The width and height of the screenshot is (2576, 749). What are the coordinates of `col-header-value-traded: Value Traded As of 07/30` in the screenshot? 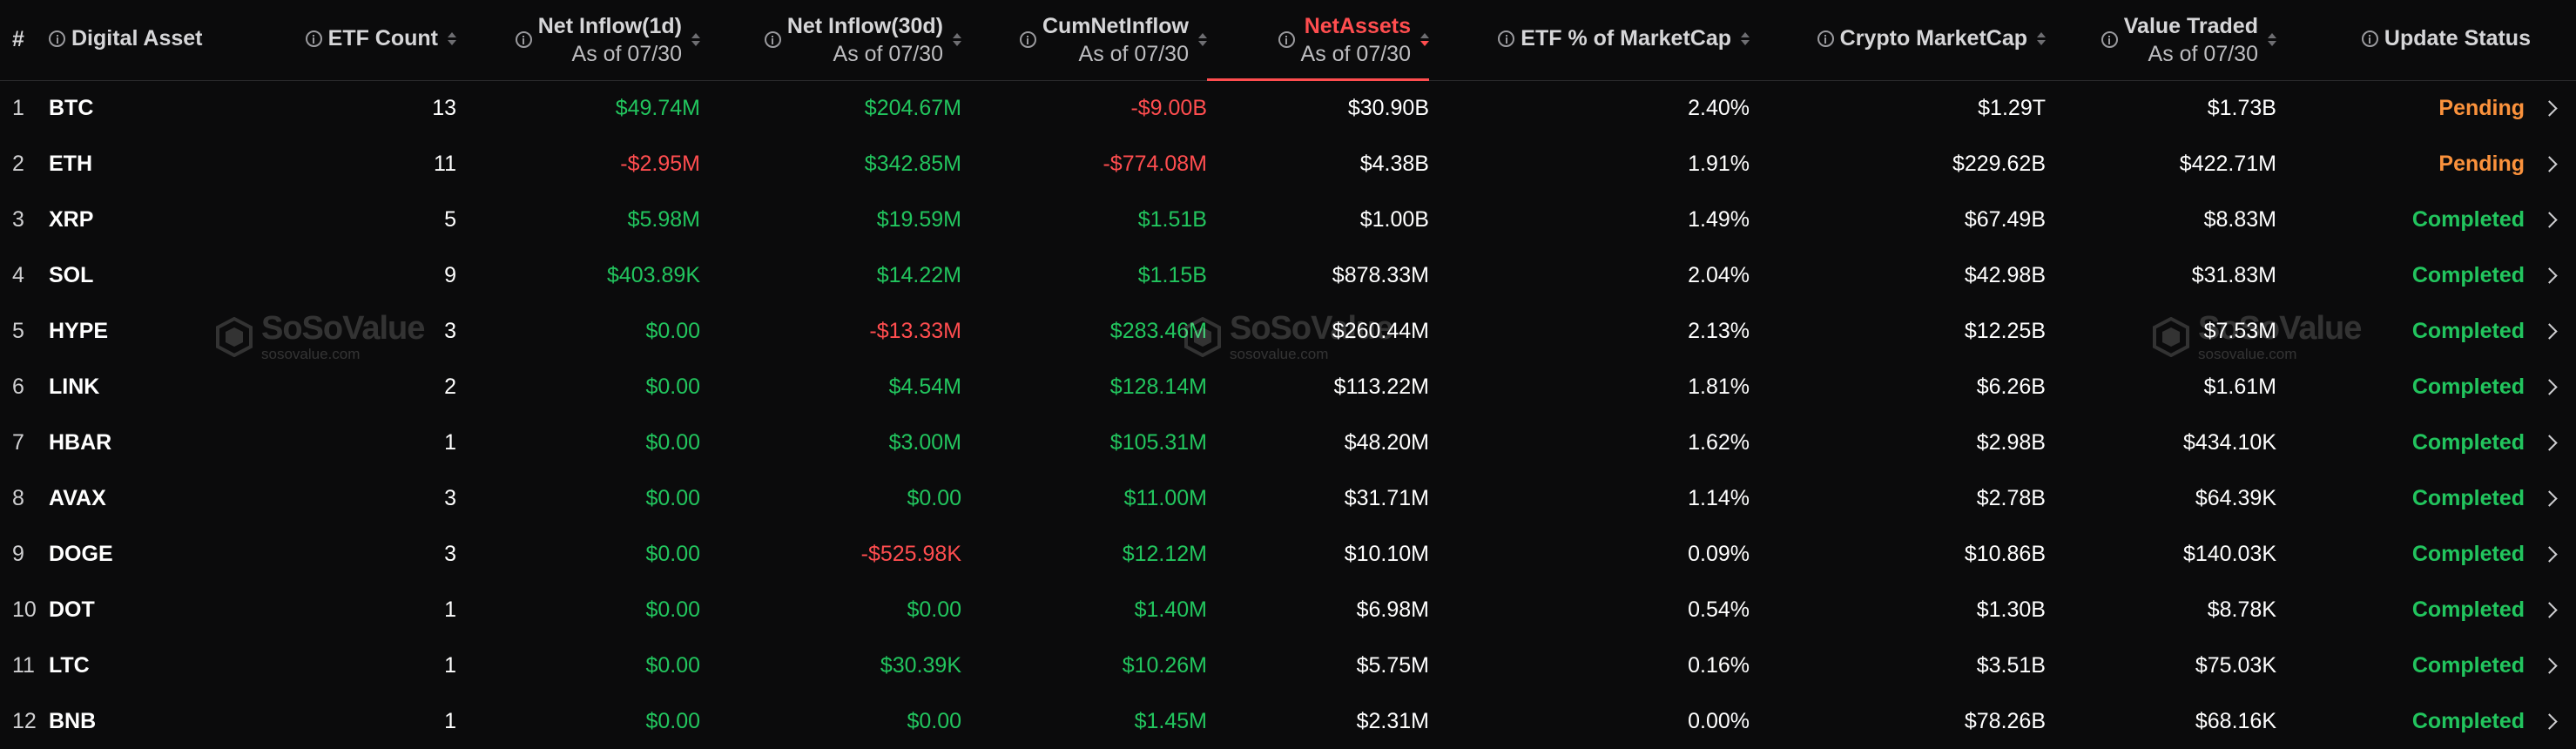 It's located at (2161, 40).